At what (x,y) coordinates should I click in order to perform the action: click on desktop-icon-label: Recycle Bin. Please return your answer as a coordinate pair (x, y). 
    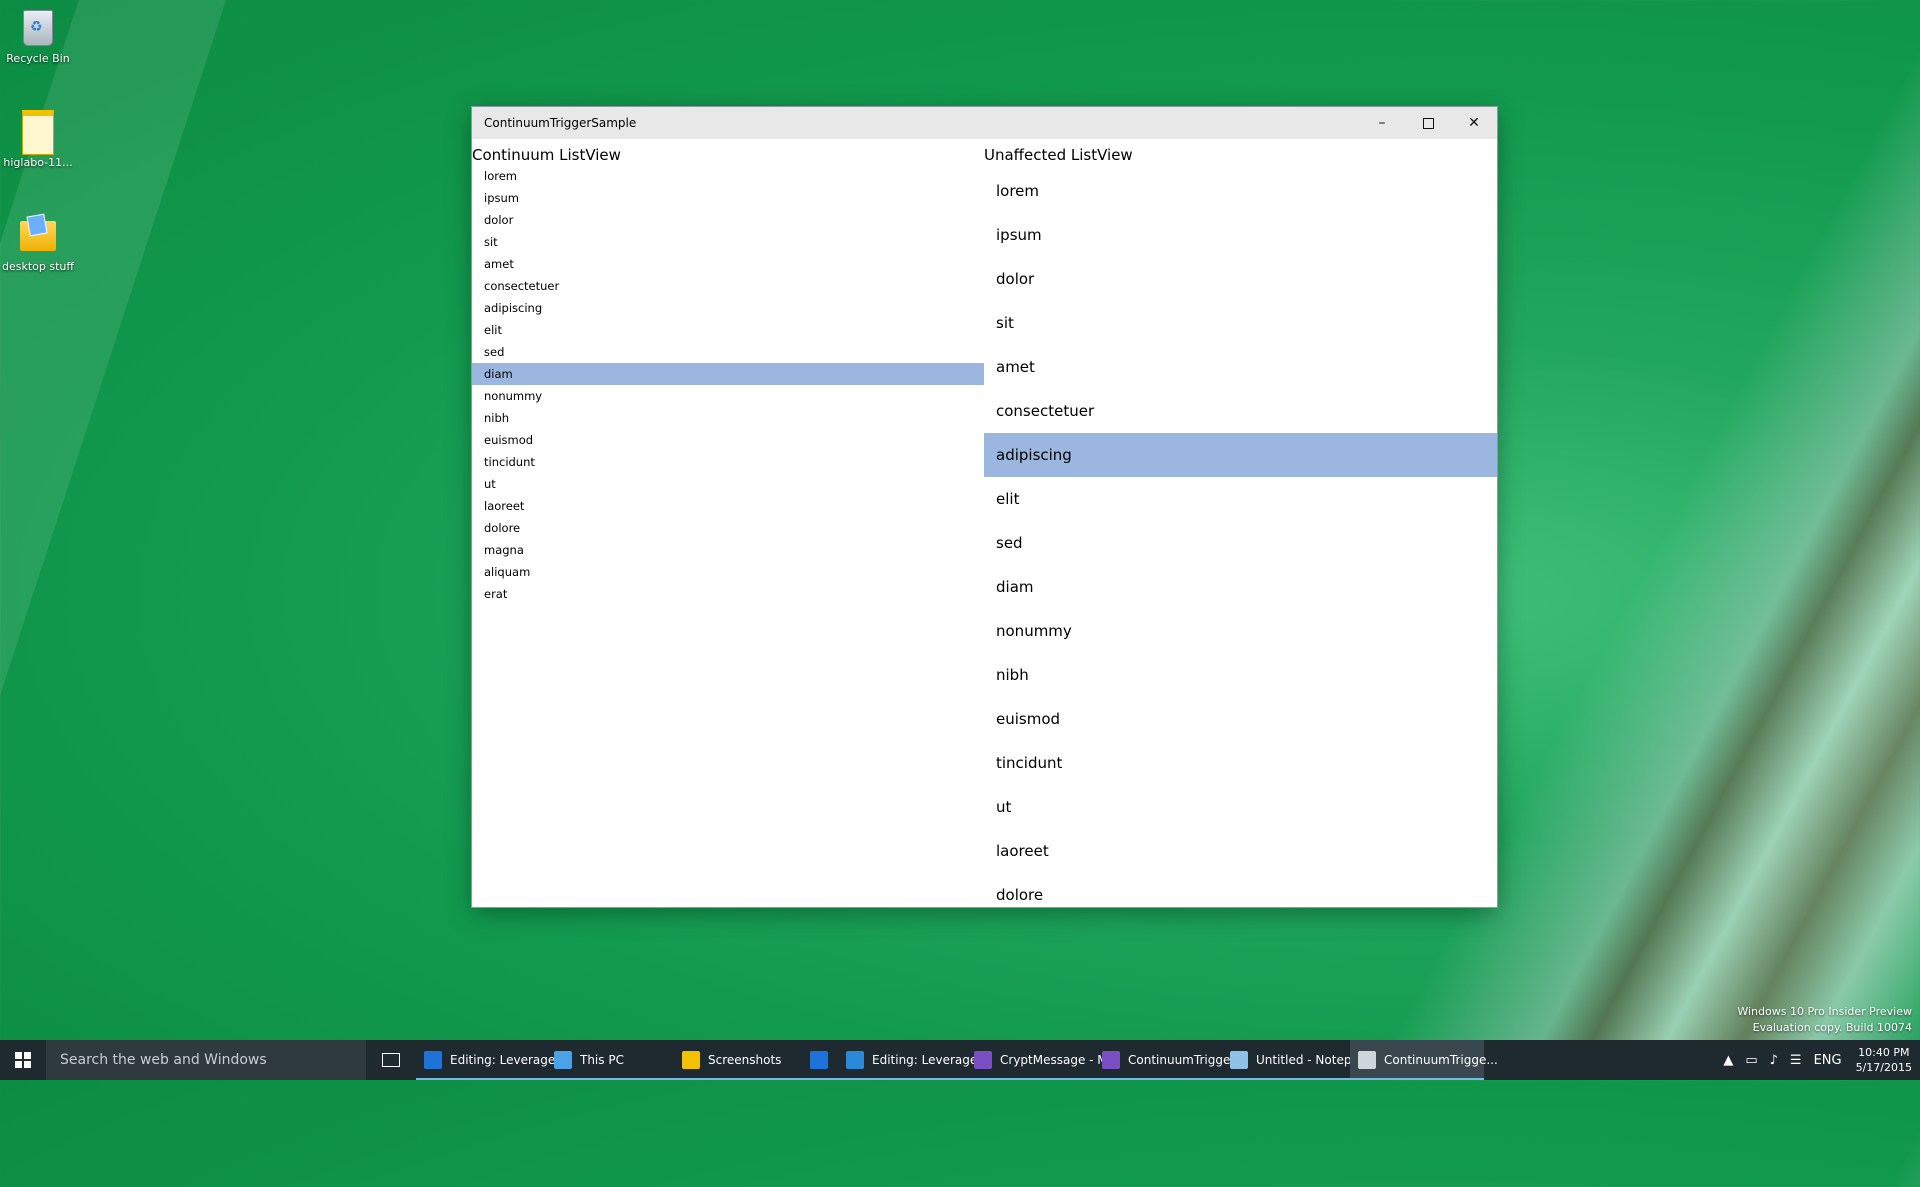
    Looking at the image, I should click on (38, 58).